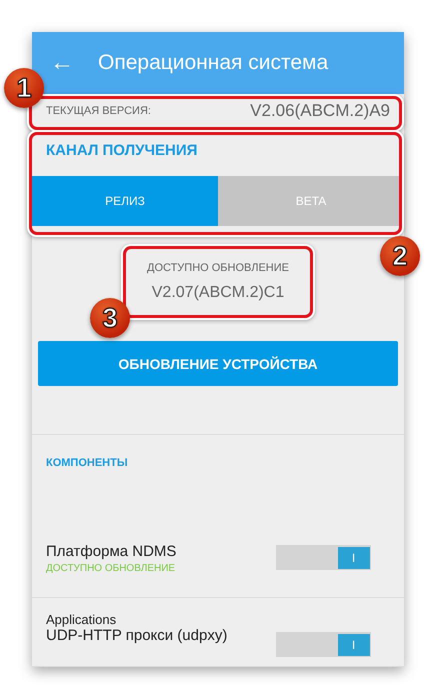 This screenshot has height=700, width=436. I want to click on components-heading: КОМПОНЕНТЫ, so click(87, 463).